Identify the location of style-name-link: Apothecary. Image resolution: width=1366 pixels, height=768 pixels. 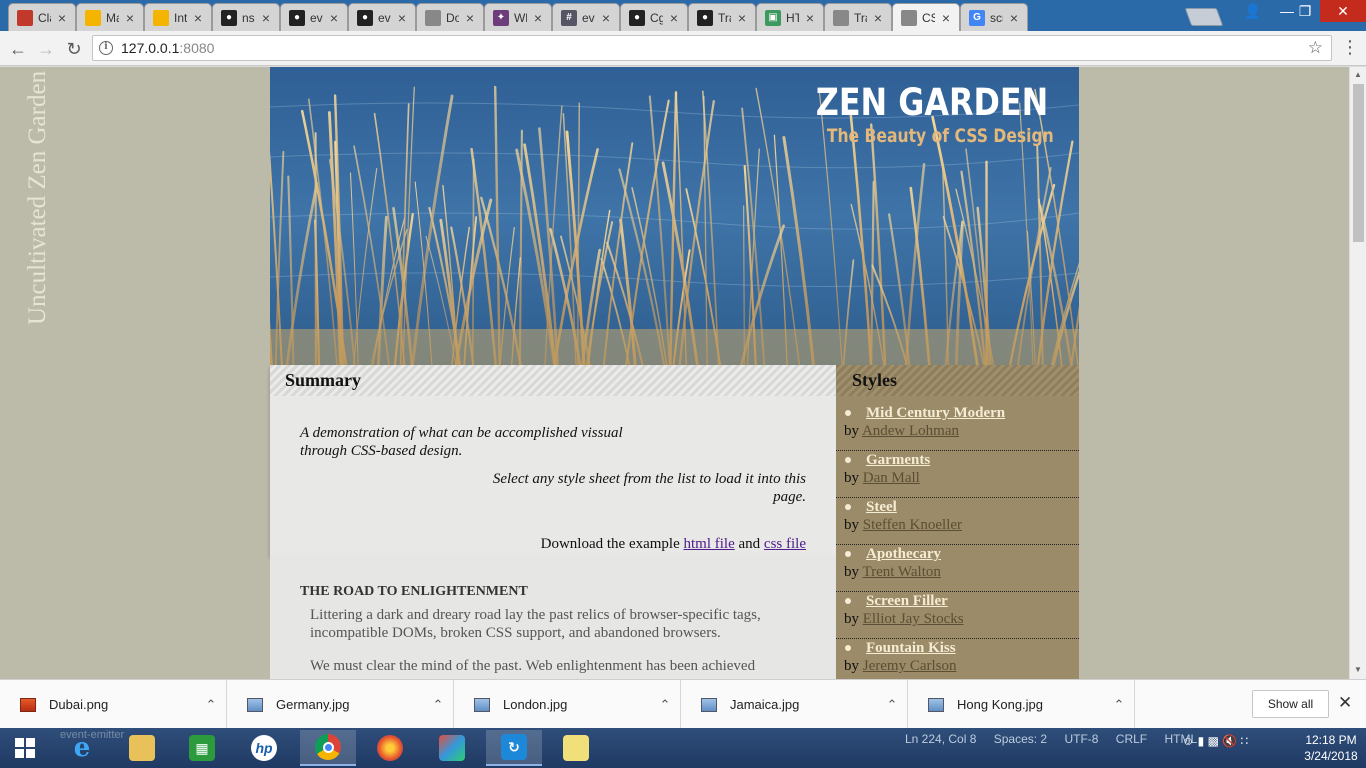
(903, 554).